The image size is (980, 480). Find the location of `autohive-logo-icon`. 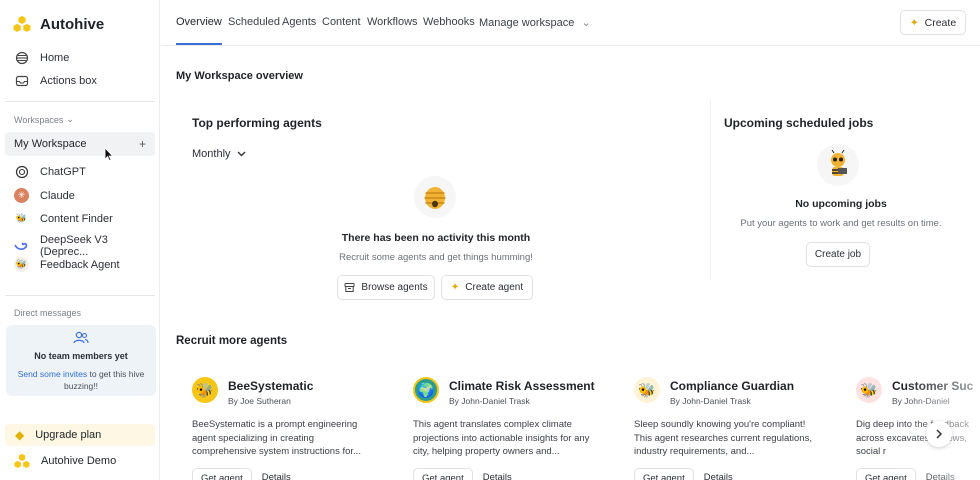

autohive-logo-icon is located at coordinates (22, 23).